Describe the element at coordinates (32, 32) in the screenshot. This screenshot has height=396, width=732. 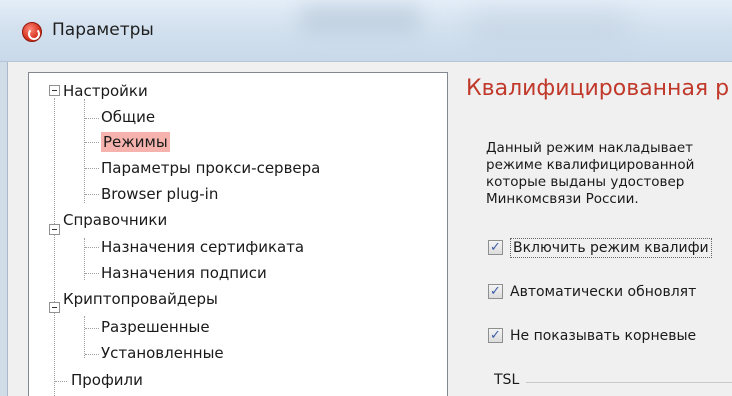
I see `app-logo-icon` at that location.